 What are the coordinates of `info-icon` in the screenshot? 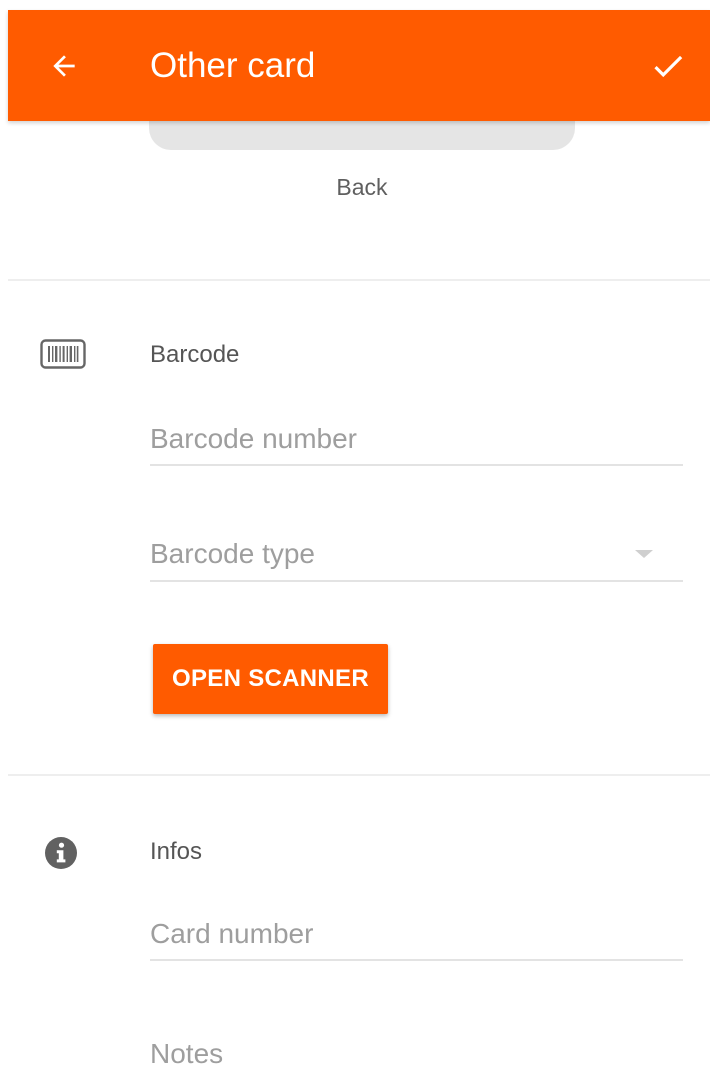 It's located at (61, 853).